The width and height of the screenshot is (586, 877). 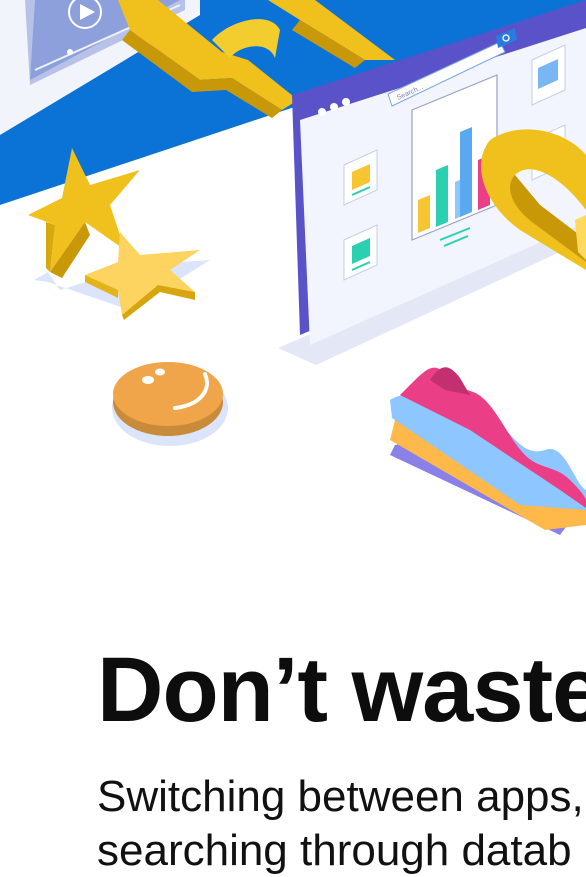 I want to click on subtext-line-2: searching through datab, so click(x=334, y=850).